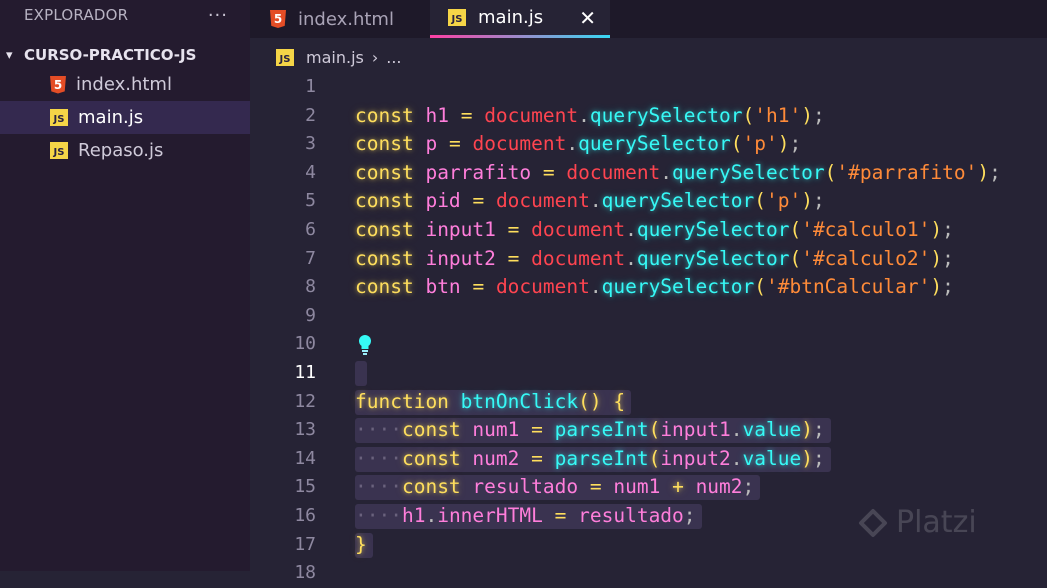 The width and height of the screenshot is (1047, 588). I want to click on line-number: 11, so click(305, 372).